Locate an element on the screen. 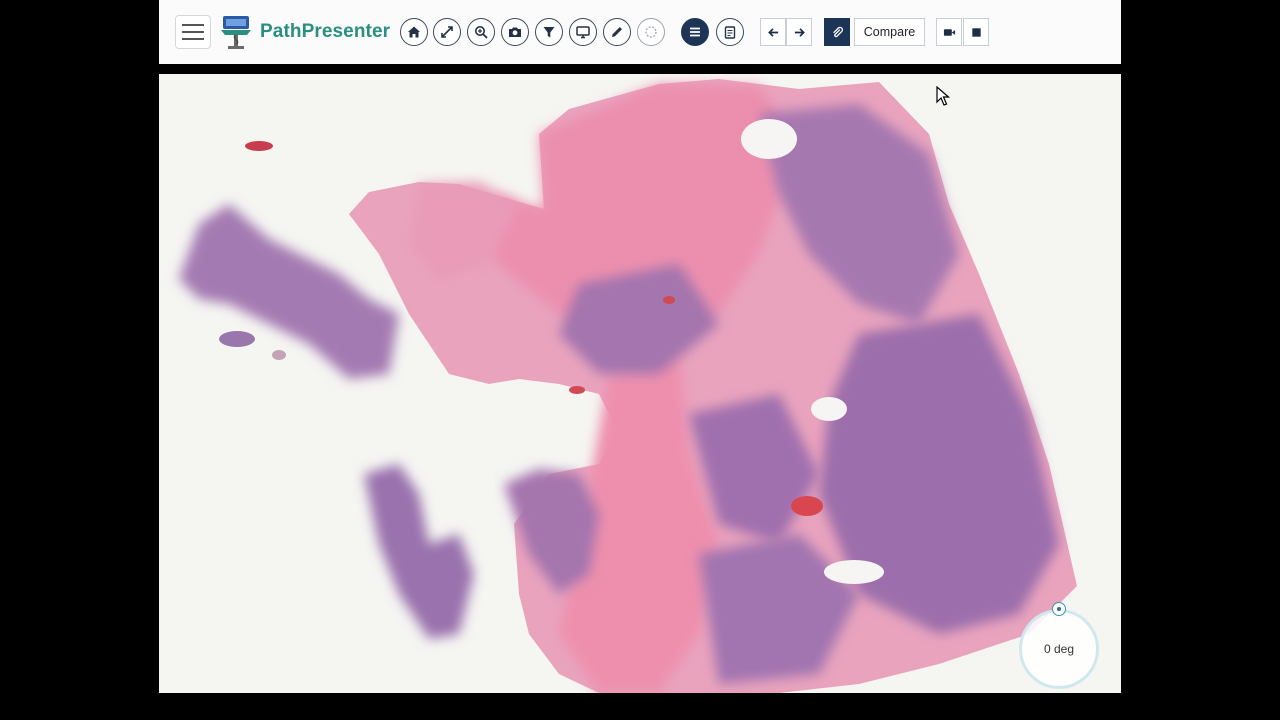  annotate-button is located at coordinates (617, 32).